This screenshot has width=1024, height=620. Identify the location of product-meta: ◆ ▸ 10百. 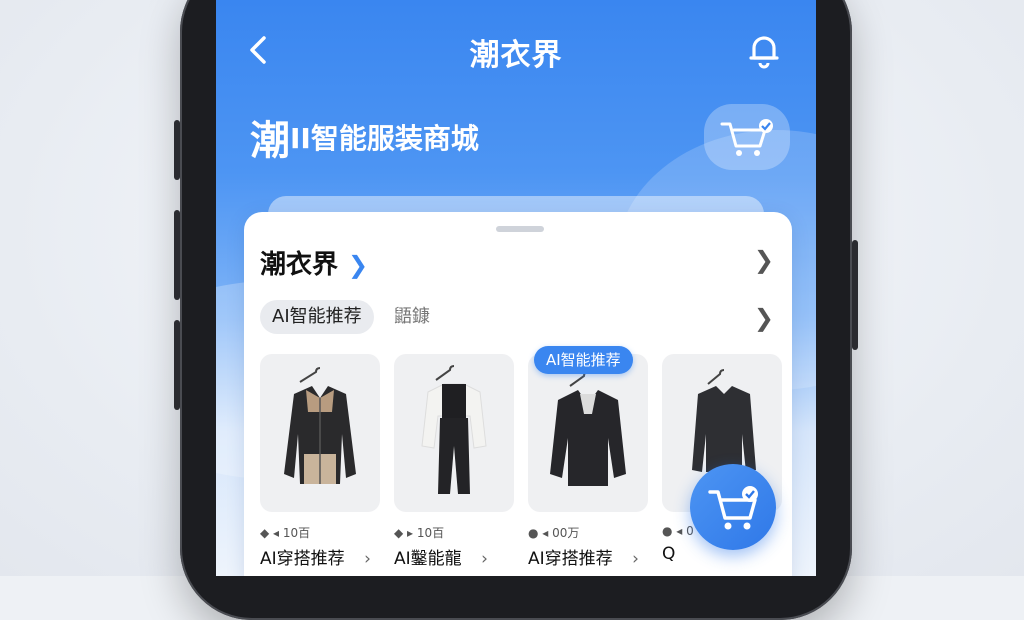
(419, 533).